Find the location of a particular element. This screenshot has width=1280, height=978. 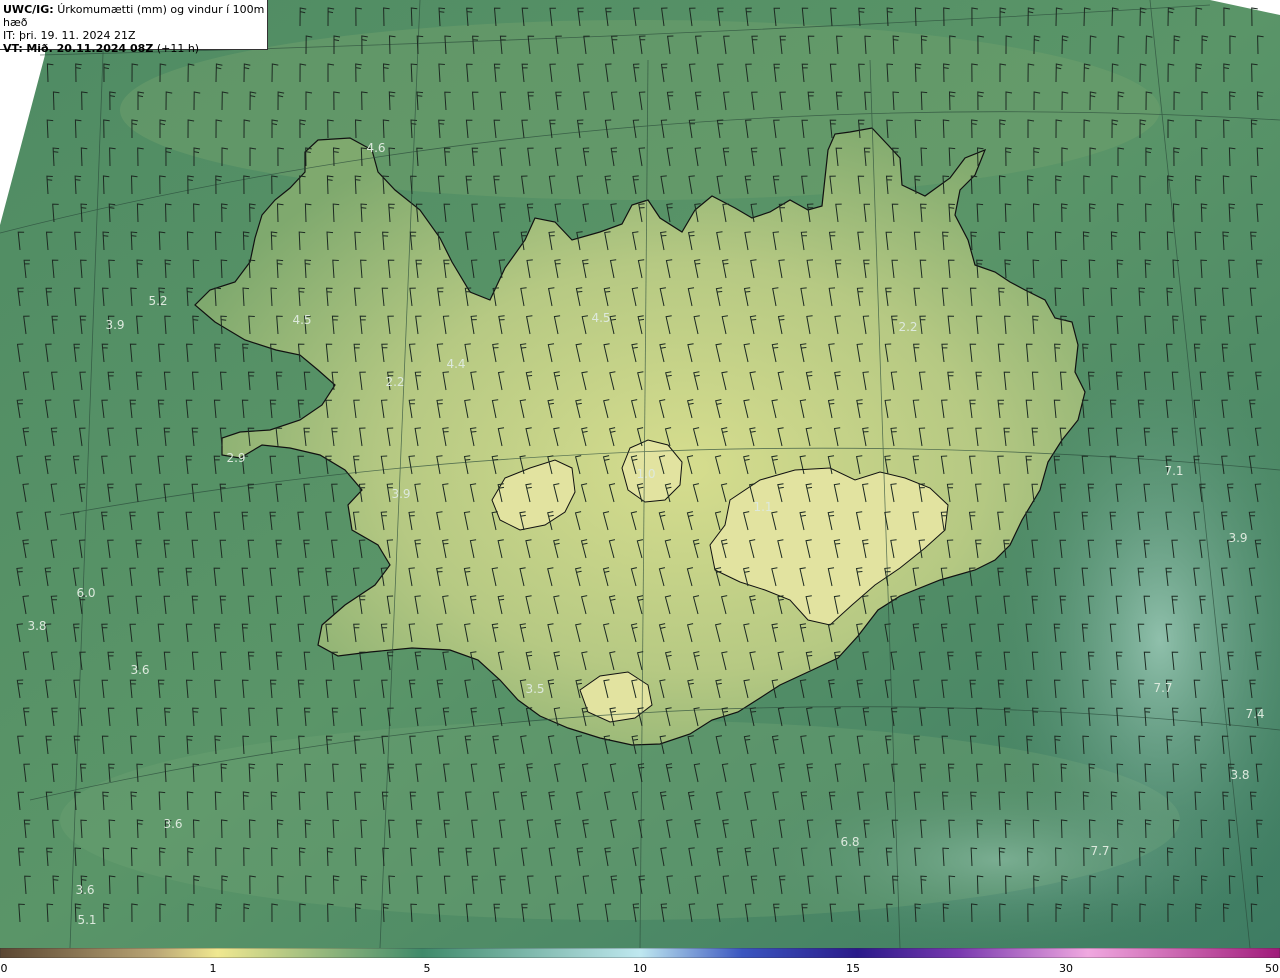

colorbar-ticks: 0 1 5 10 15 30 50 is located at coordinates (640, 970).